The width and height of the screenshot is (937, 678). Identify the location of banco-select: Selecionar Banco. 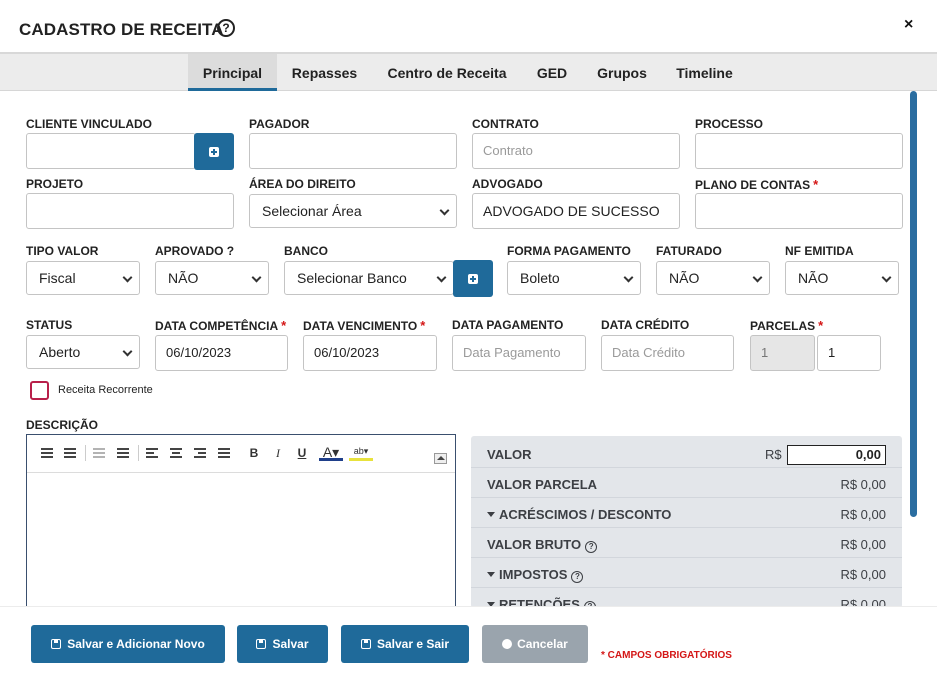
(369, 278).